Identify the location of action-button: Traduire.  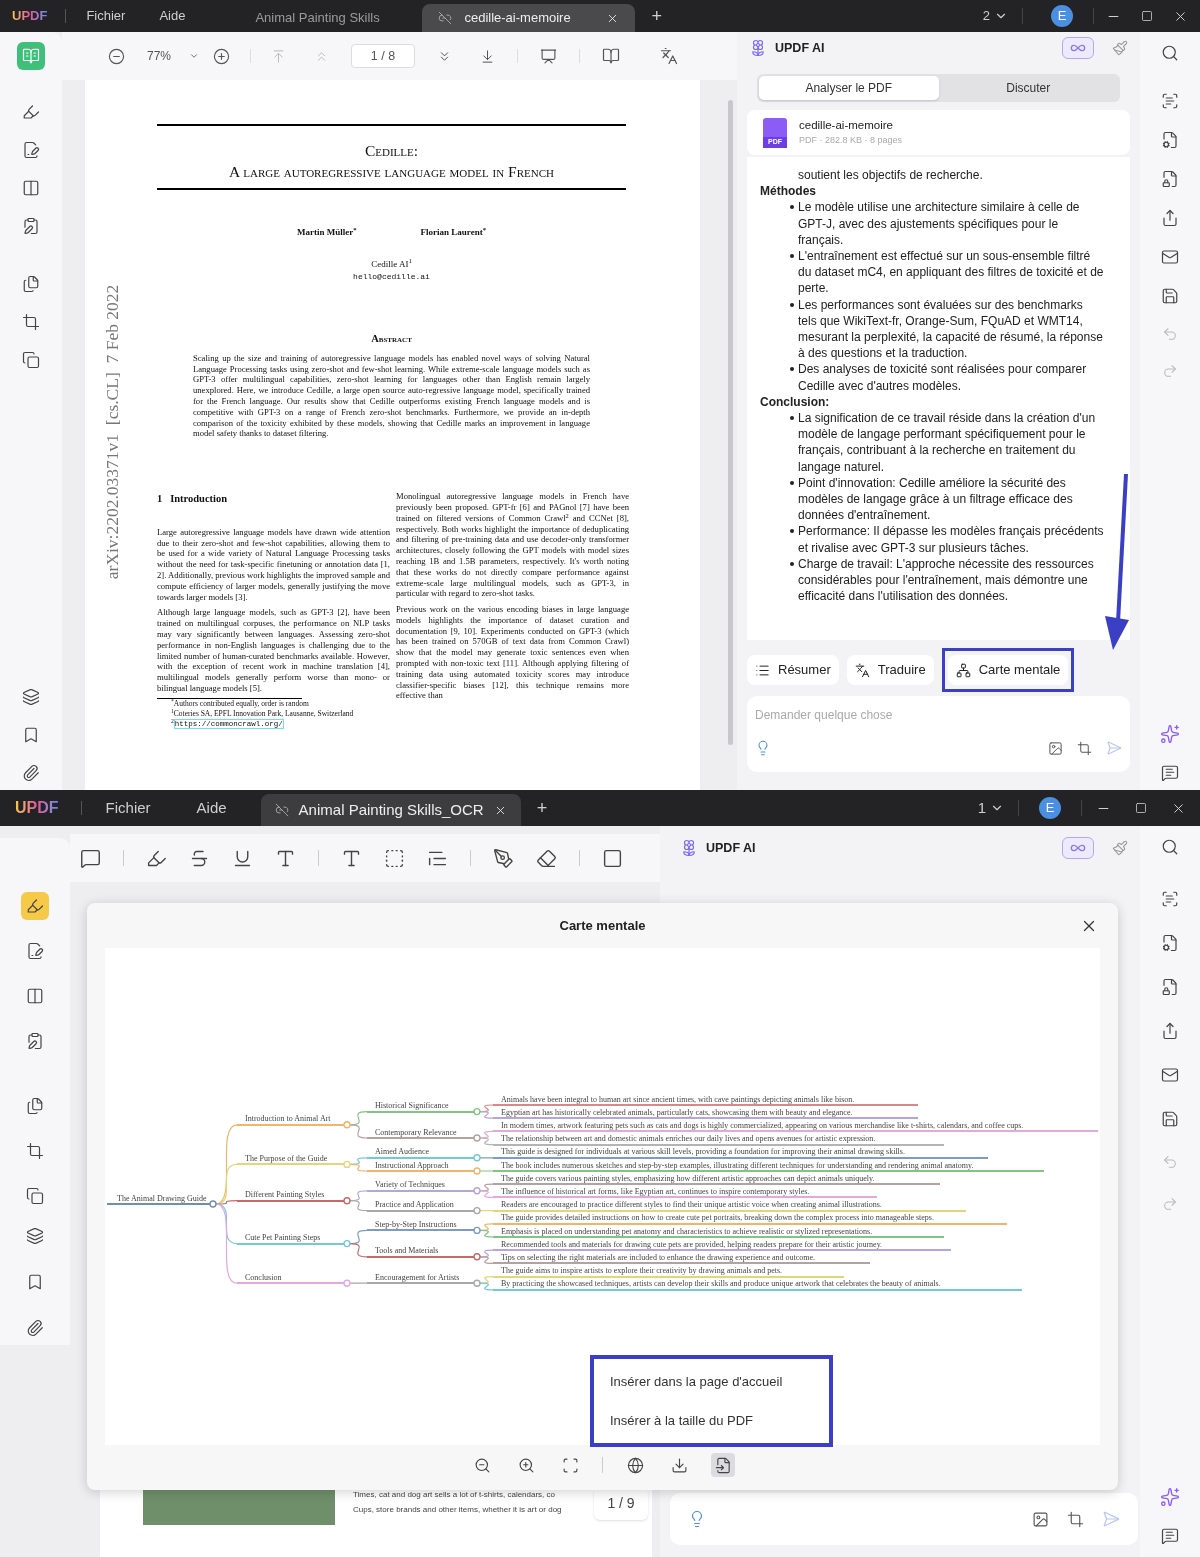
(890, 670).